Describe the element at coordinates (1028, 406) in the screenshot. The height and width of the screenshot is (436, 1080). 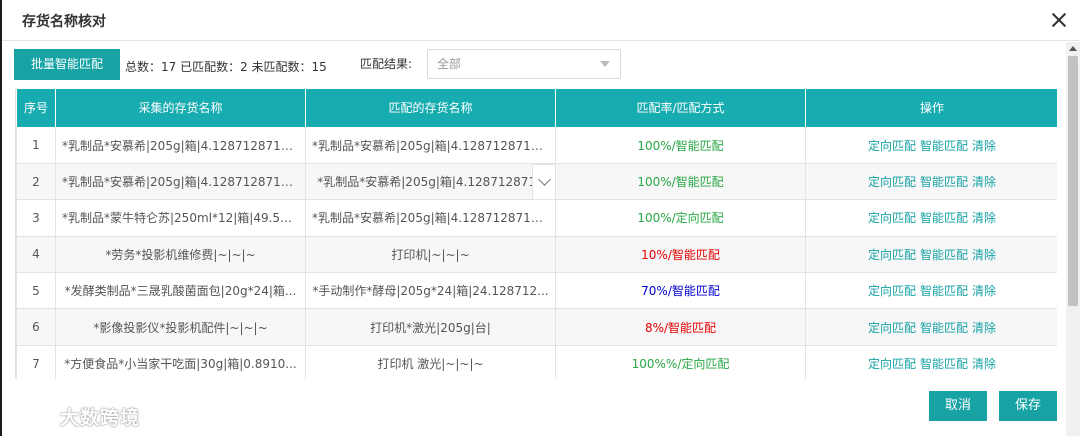
I see `save-button: 保存` at that location.